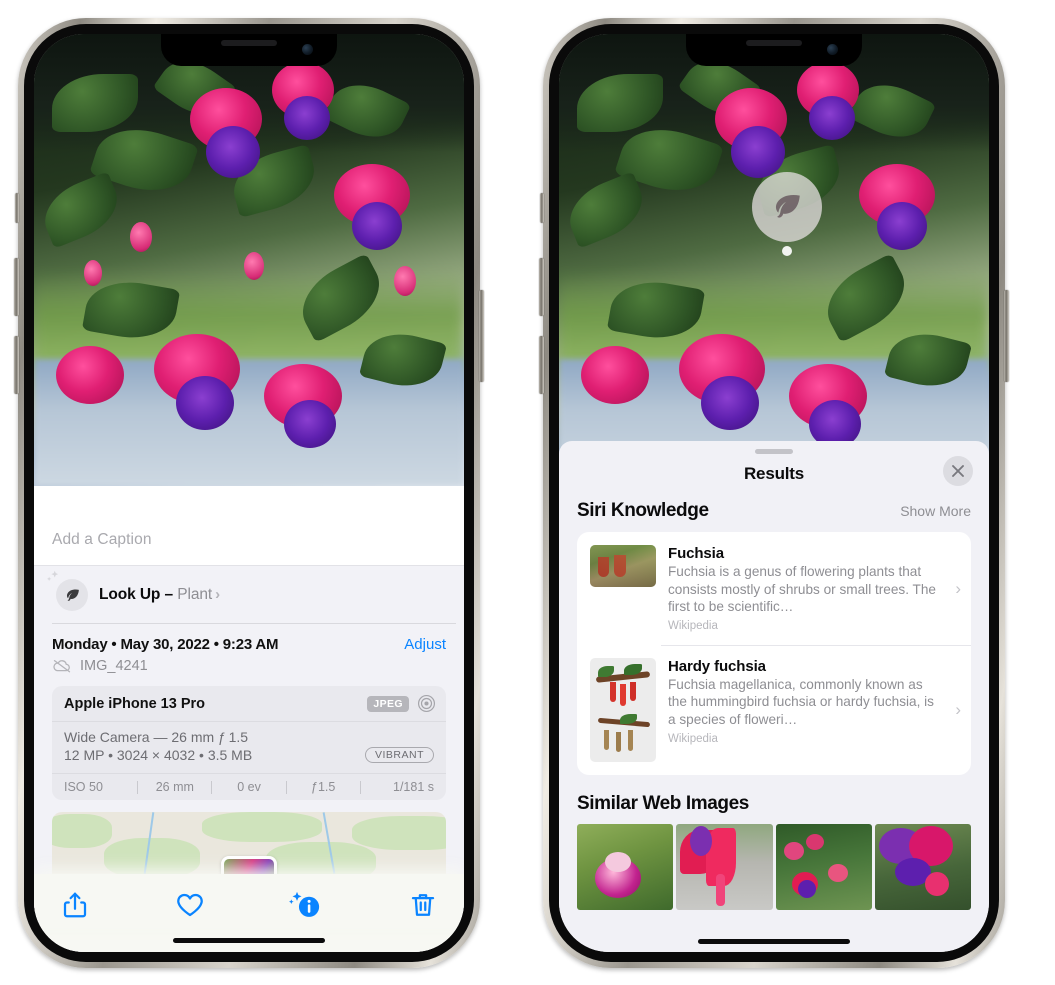 This screenshot has height=985, width=1055. Describe the element at coordinates (323, 787) in the screenshot. I see `exif-stat-aperture: ƒ1.5` at that location.